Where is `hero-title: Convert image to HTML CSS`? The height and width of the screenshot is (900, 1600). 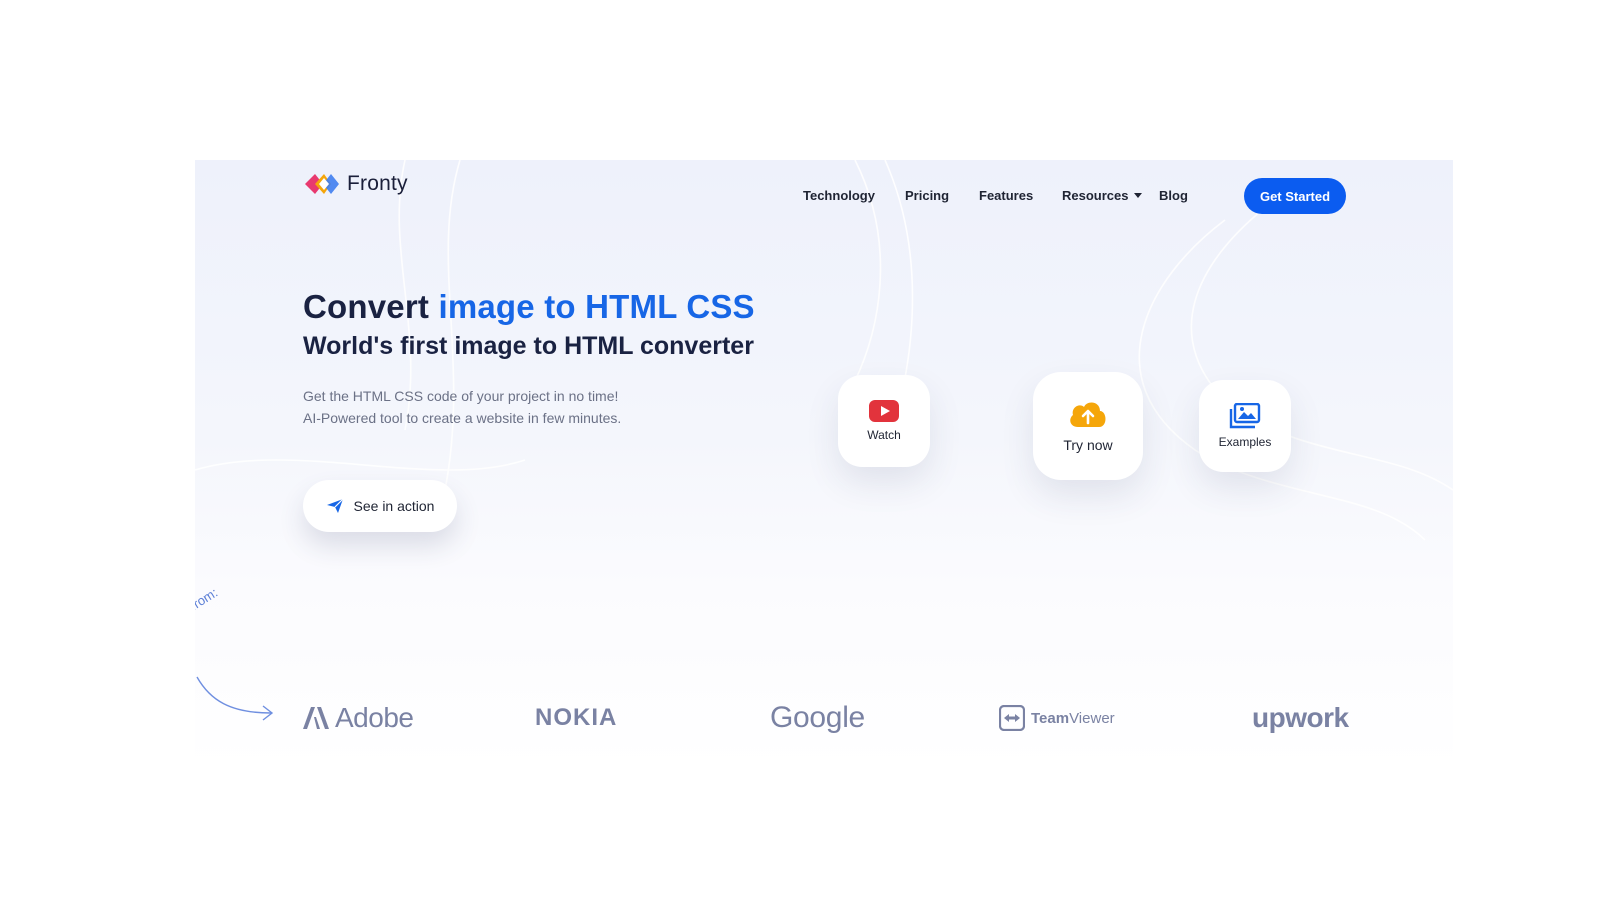 hero-title: Convert image to HTML CSS is located at coordinates (529, 307).